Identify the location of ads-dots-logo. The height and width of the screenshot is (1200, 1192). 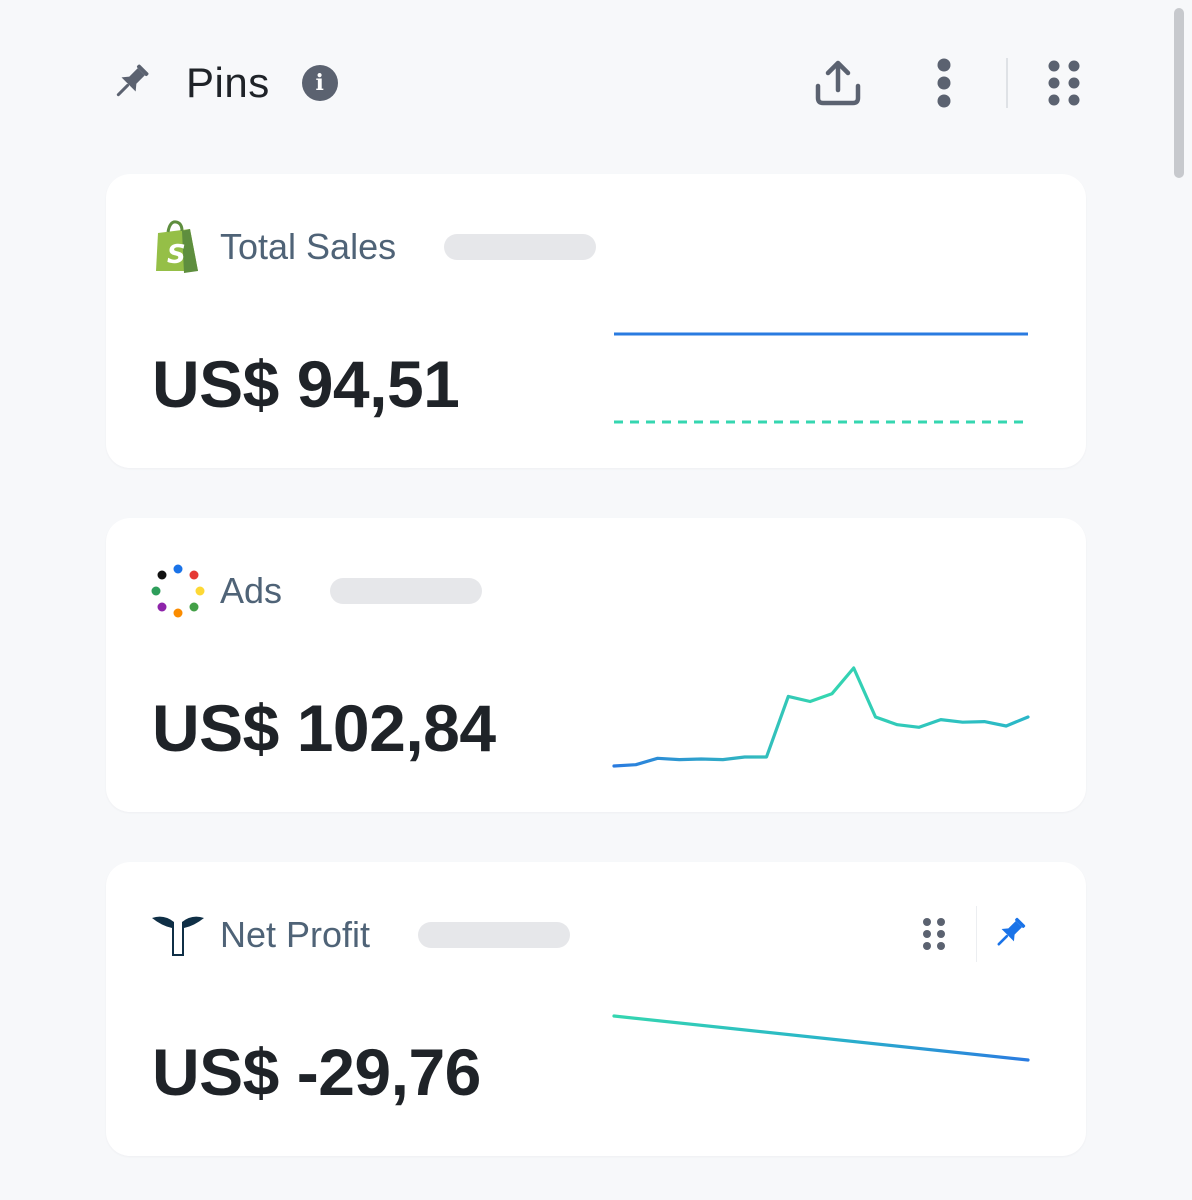
(178, 591).